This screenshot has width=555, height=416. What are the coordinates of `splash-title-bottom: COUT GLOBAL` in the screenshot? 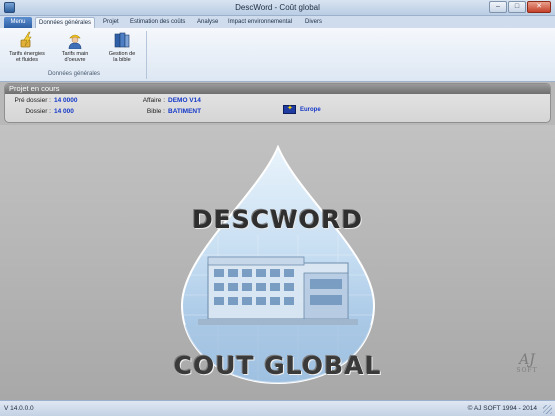 It's located at (277, 365).